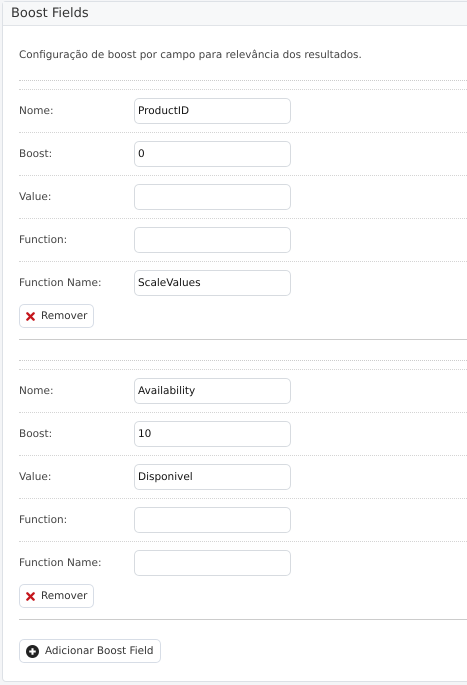 The image size is (467, 685). Describe the element at coordinates (50, 13) in the screenshot. I see `panel-title: Boost Fields` at that location.